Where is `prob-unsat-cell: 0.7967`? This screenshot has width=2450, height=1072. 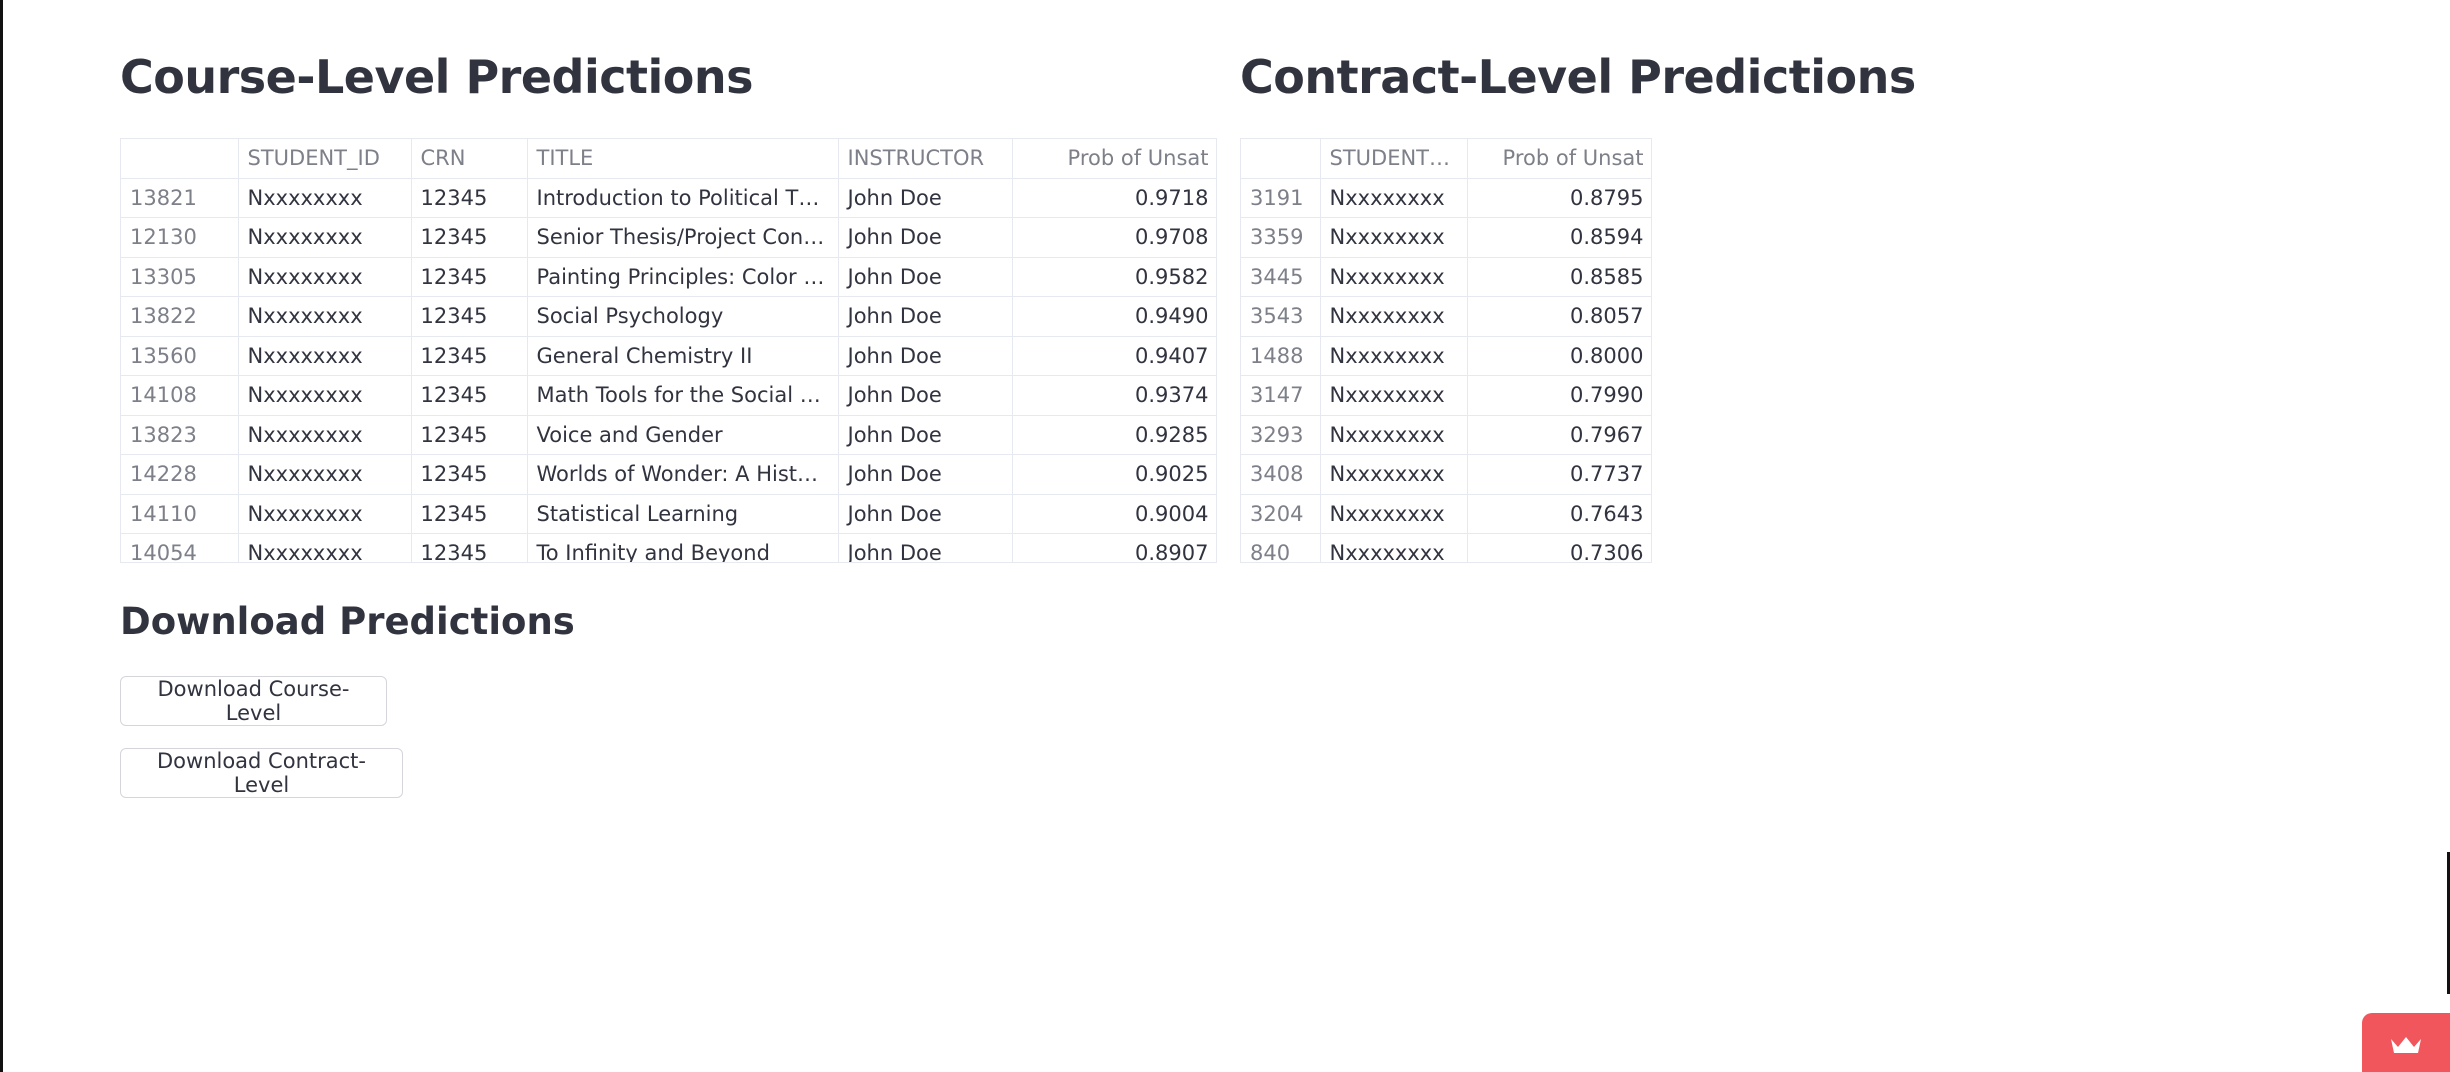
prob-unsat-cell: 0.7967 is located at coordinates (1559, 435).